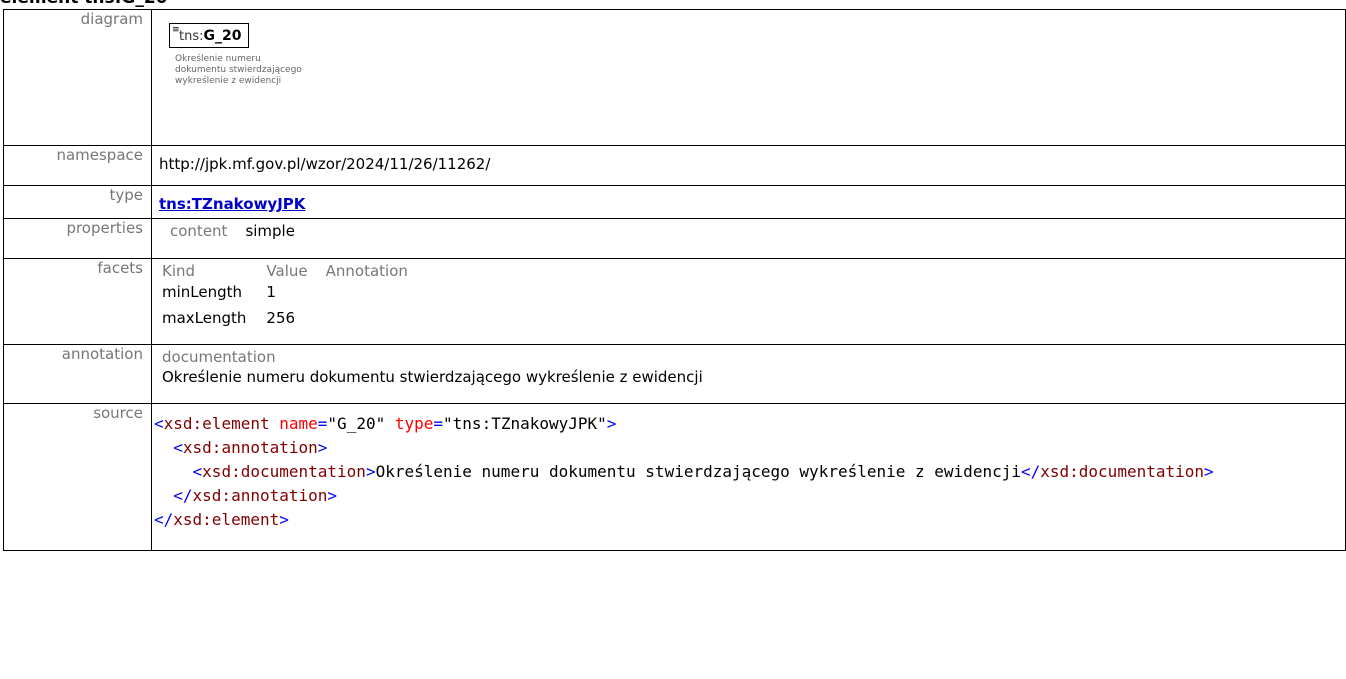  Describe the element at coordinates (77, 301) in the screenshot. I see `label-facets: facets` at that location.